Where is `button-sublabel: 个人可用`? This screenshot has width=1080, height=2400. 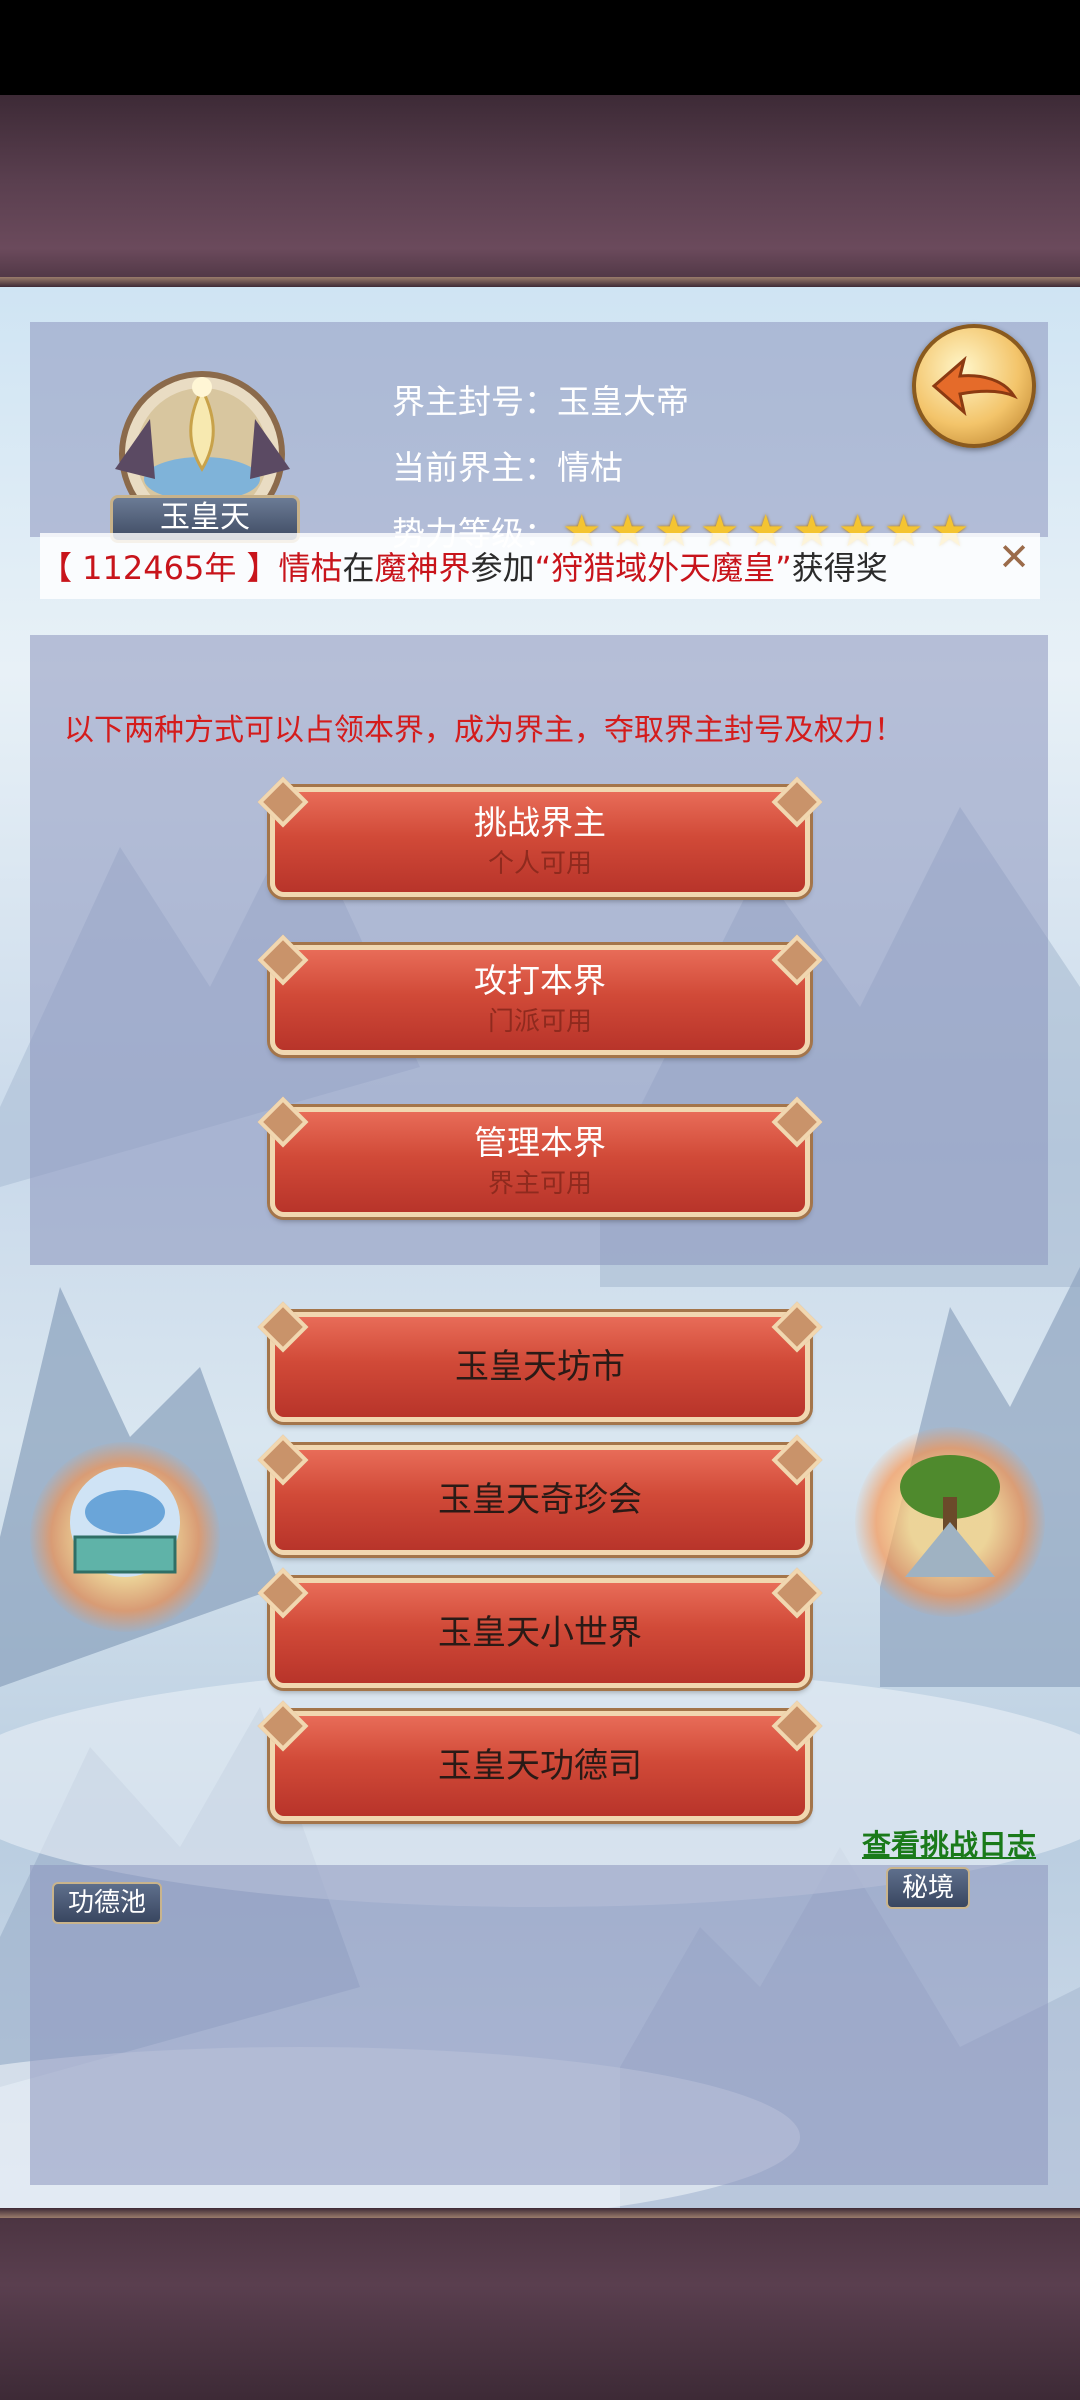
button-sublabel: 个人可用 is located at coordinates (539, 864).